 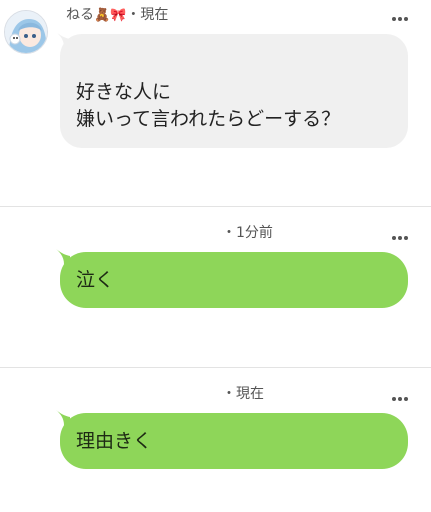 I want to click on author-emoji: 🧸🎀, so click(x=110, y=15).